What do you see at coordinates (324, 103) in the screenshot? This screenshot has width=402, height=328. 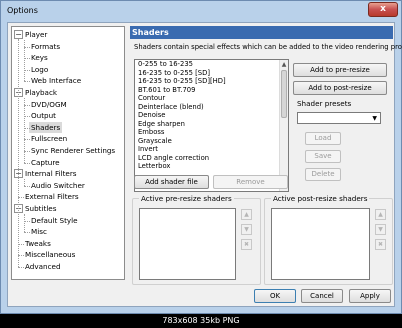 I see `shader-presets-label: Shader presets` at bounding box center [324, 103].